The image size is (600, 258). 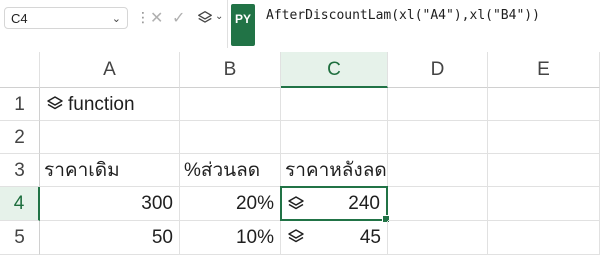 I want to click on cell-b2, so click(x=230, y=137).